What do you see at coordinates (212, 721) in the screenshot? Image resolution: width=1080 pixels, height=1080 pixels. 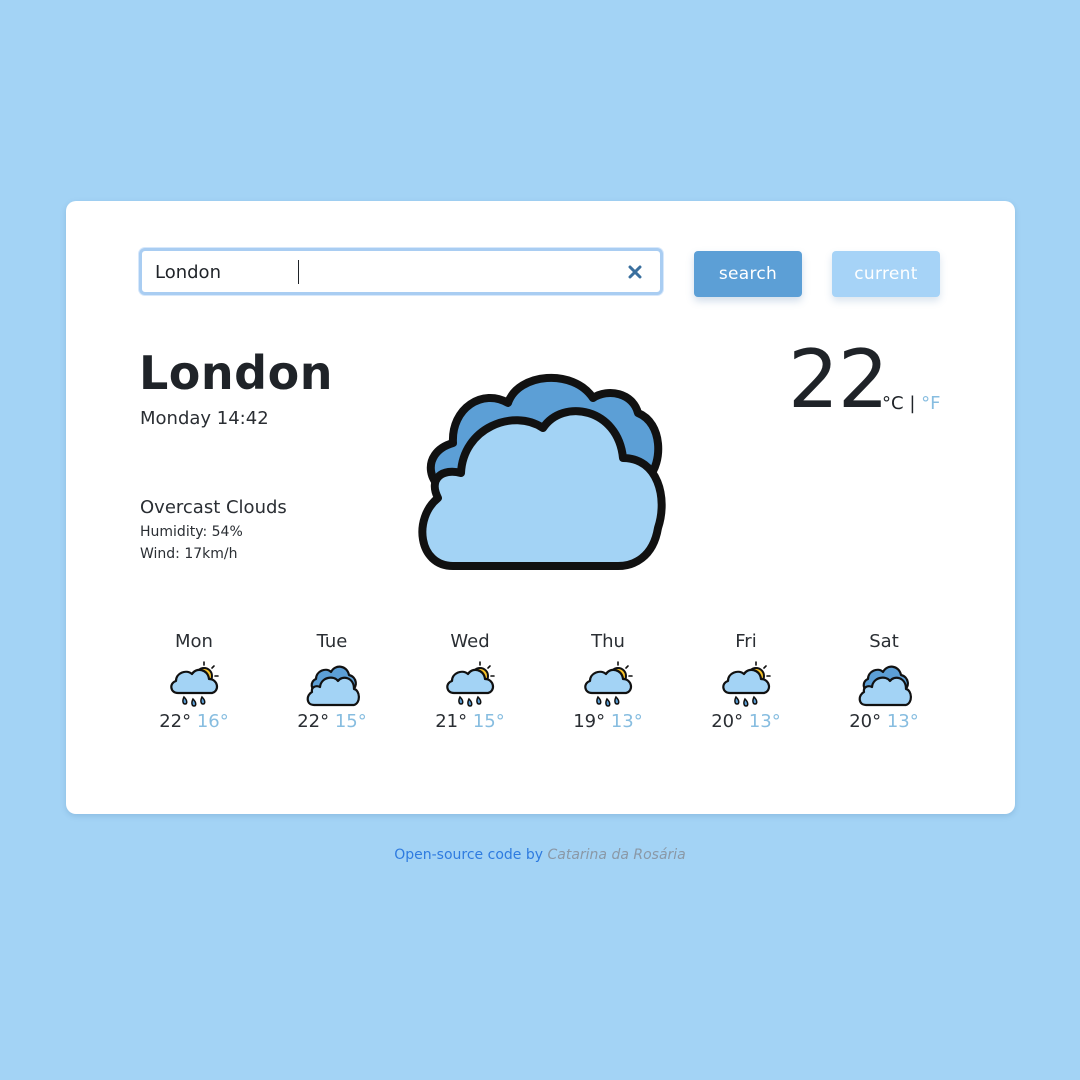 I see `forecast-min-temp: 16°` at bounding box center [212, 721].